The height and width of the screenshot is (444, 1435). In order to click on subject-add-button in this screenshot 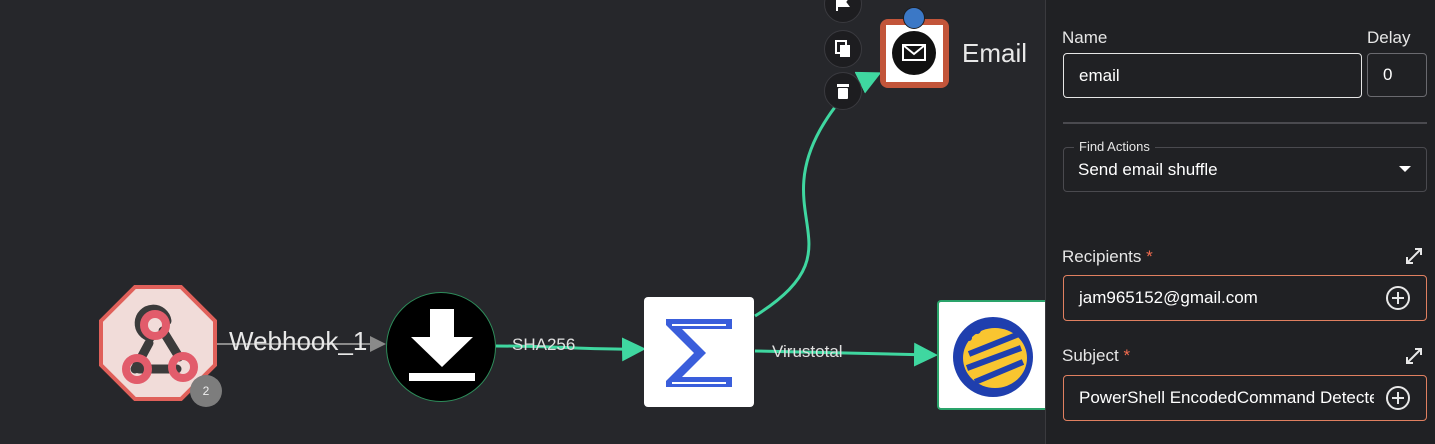, I will do `click(1398, 398)`.